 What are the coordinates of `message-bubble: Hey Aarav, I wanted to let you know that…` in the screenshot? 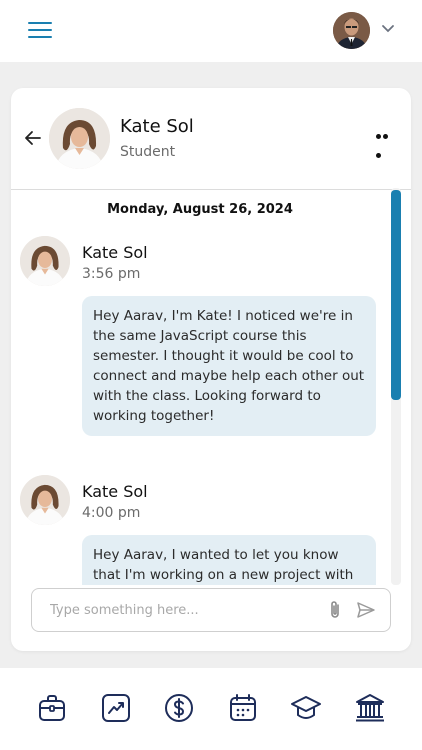 It's located at (229, 560).